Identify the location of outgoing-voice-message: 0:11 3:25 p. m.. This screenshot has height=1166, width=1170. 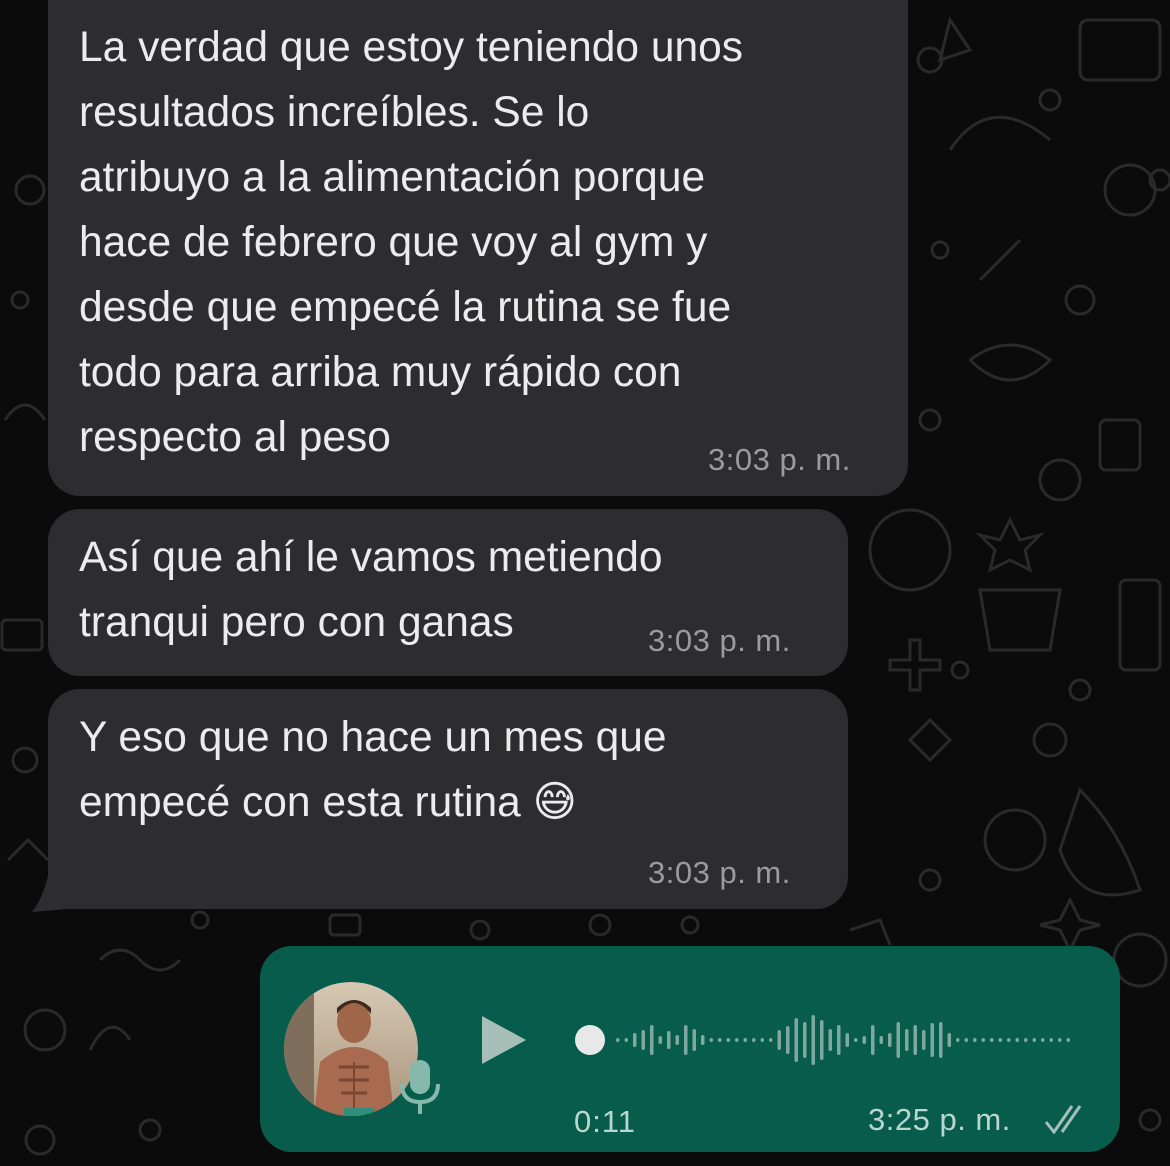
(690, 1049).